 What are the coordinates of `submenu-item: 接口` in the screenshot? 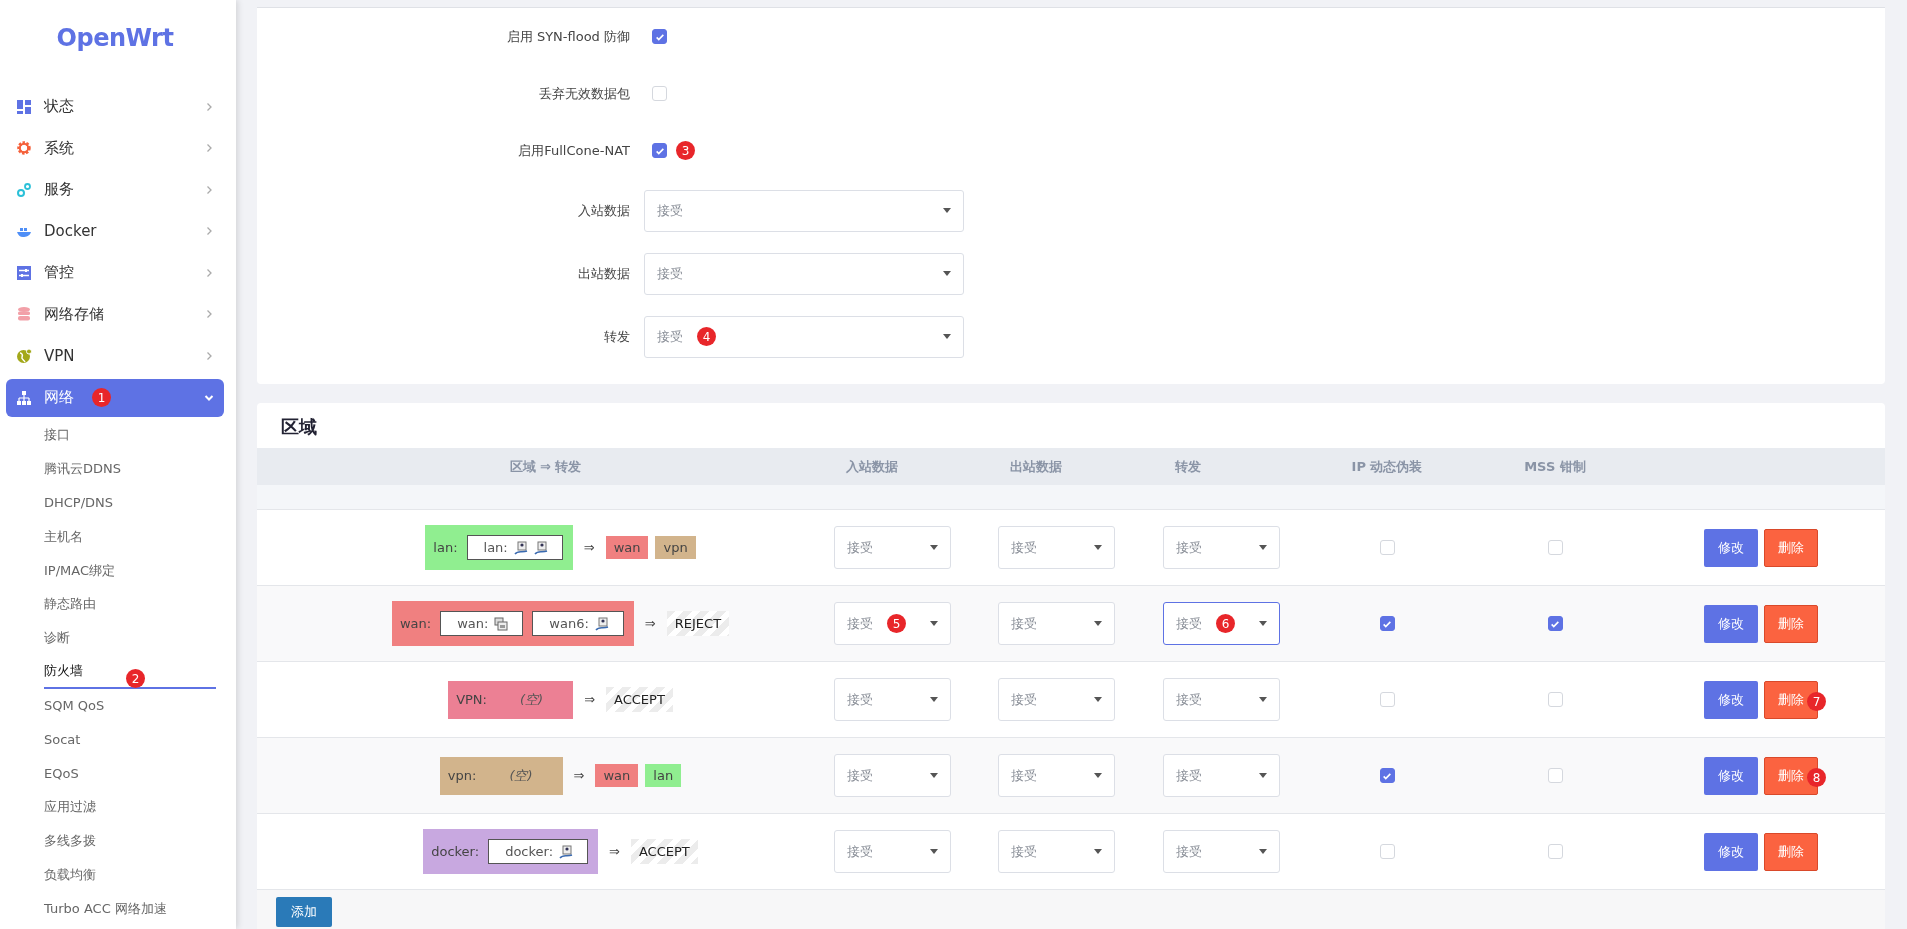 It's located at (130, 435).